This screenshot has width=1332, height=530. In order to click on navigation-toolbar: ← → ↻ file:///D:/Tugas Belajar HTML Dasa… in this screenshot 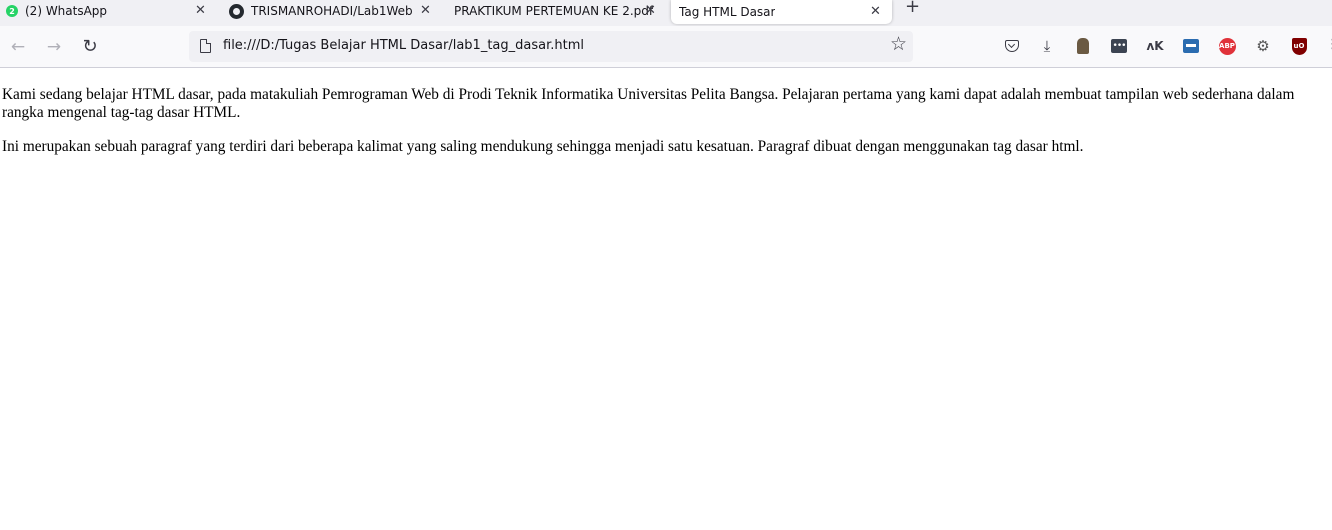, I will do `click(666, 47)`.